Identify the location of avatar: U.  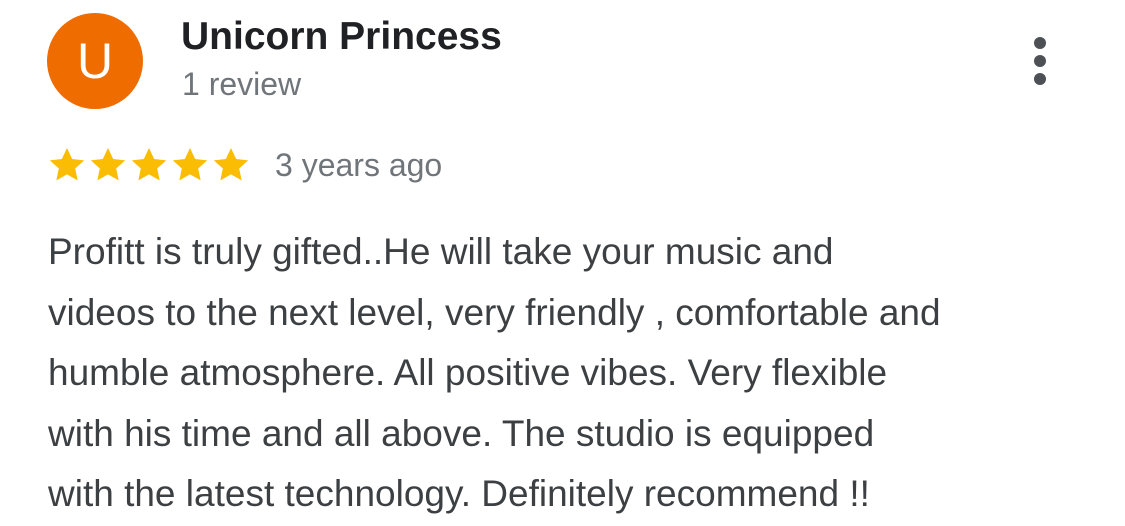
(95, 61).